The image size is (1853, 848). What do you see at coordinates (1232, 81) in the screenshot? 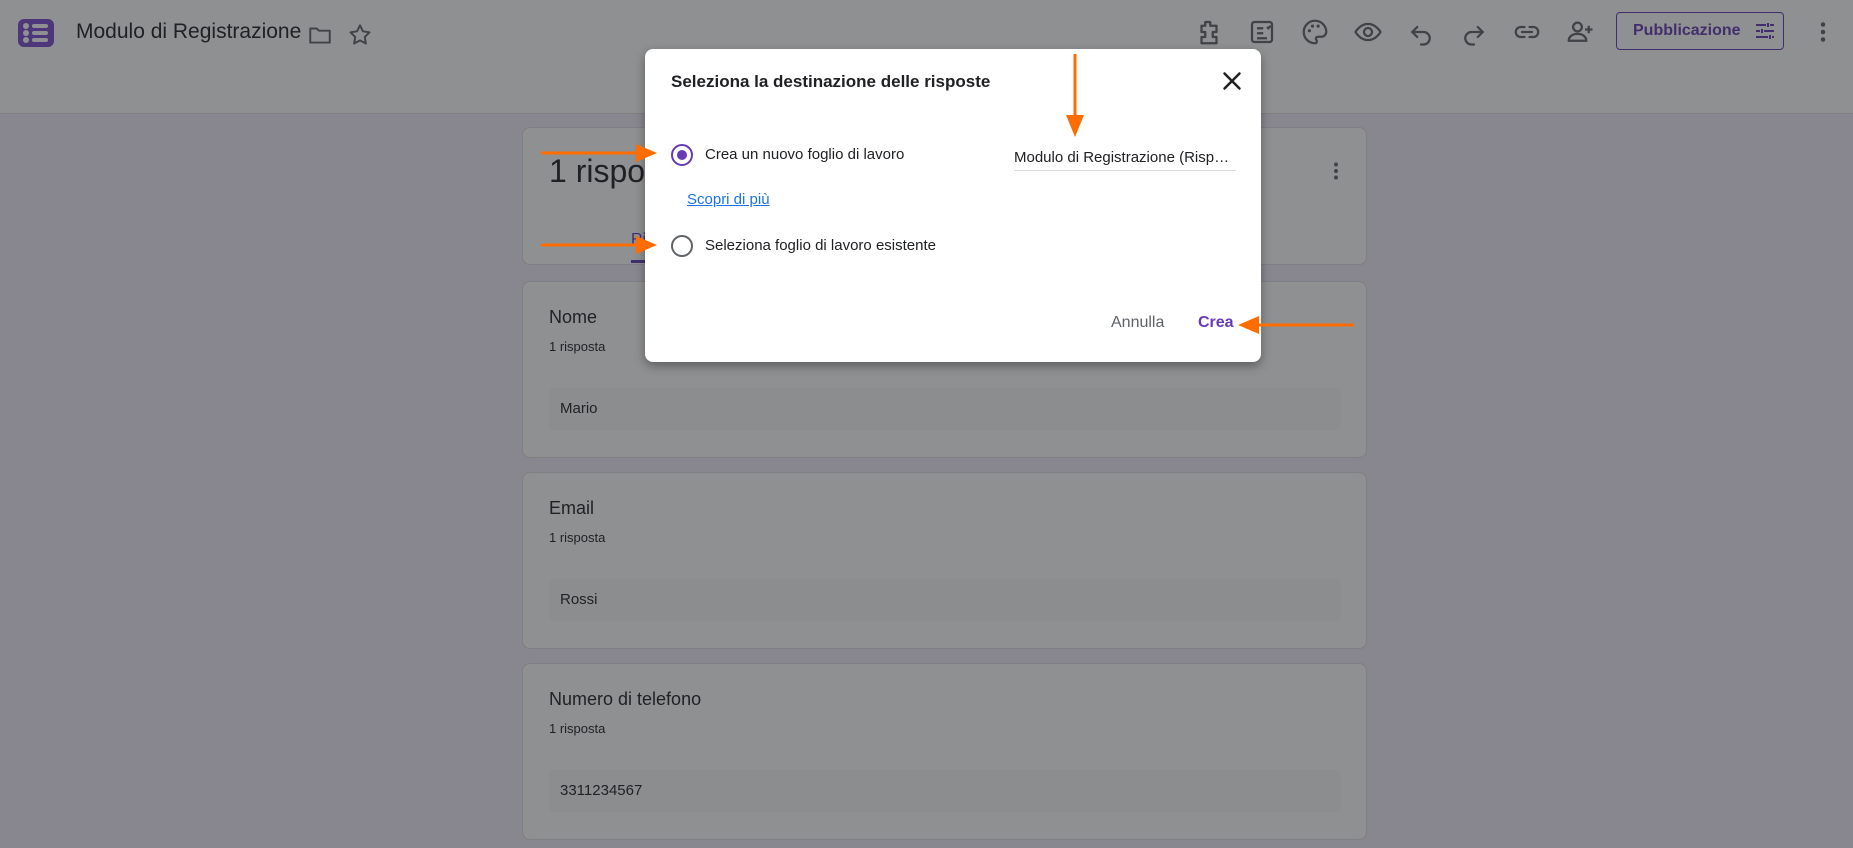
I see `close-icon` at bounding box center [1232, 81].